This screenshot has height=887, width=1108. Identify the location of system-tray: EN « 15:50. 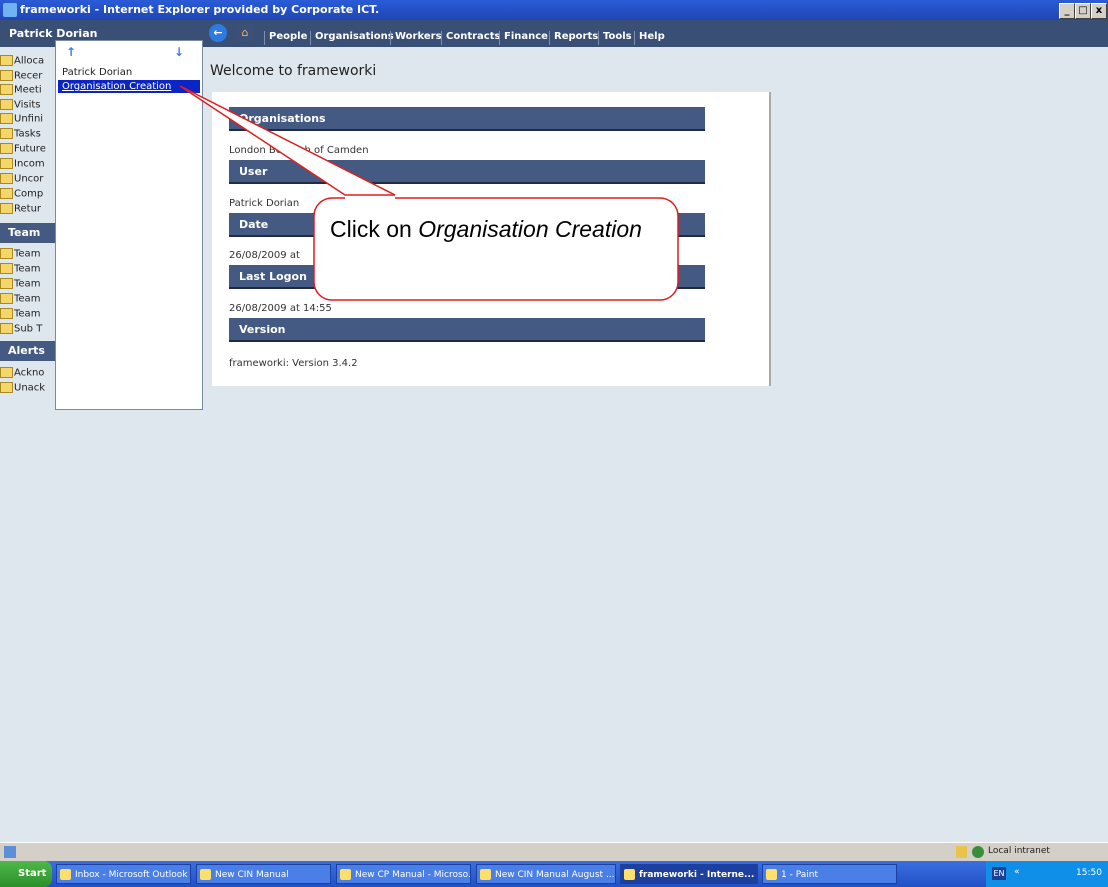
(1047, 874).